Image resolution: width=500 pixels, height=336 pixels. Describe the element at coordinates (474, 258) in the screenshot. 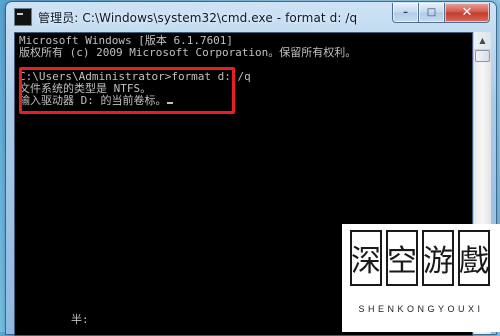

I see `logo-char: 戲` at that location.